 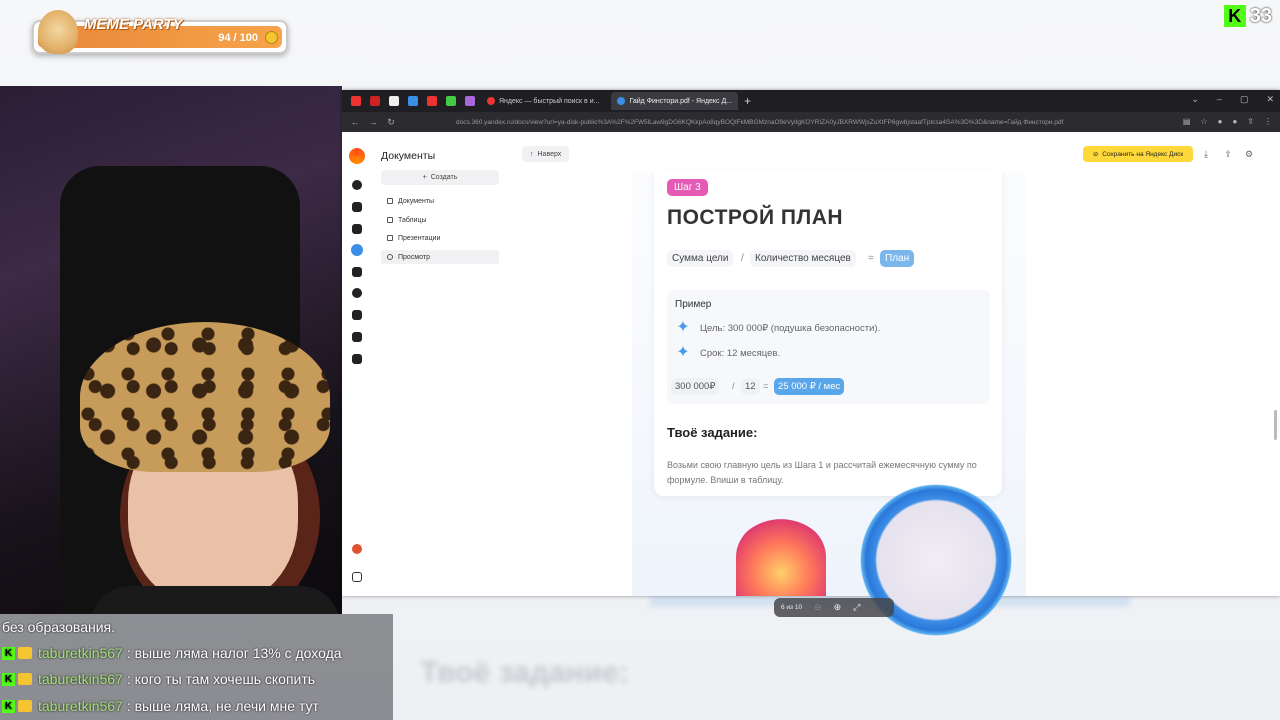 I want to click on kick-viewer-counter: K 33, so click(x=1247, y=16).